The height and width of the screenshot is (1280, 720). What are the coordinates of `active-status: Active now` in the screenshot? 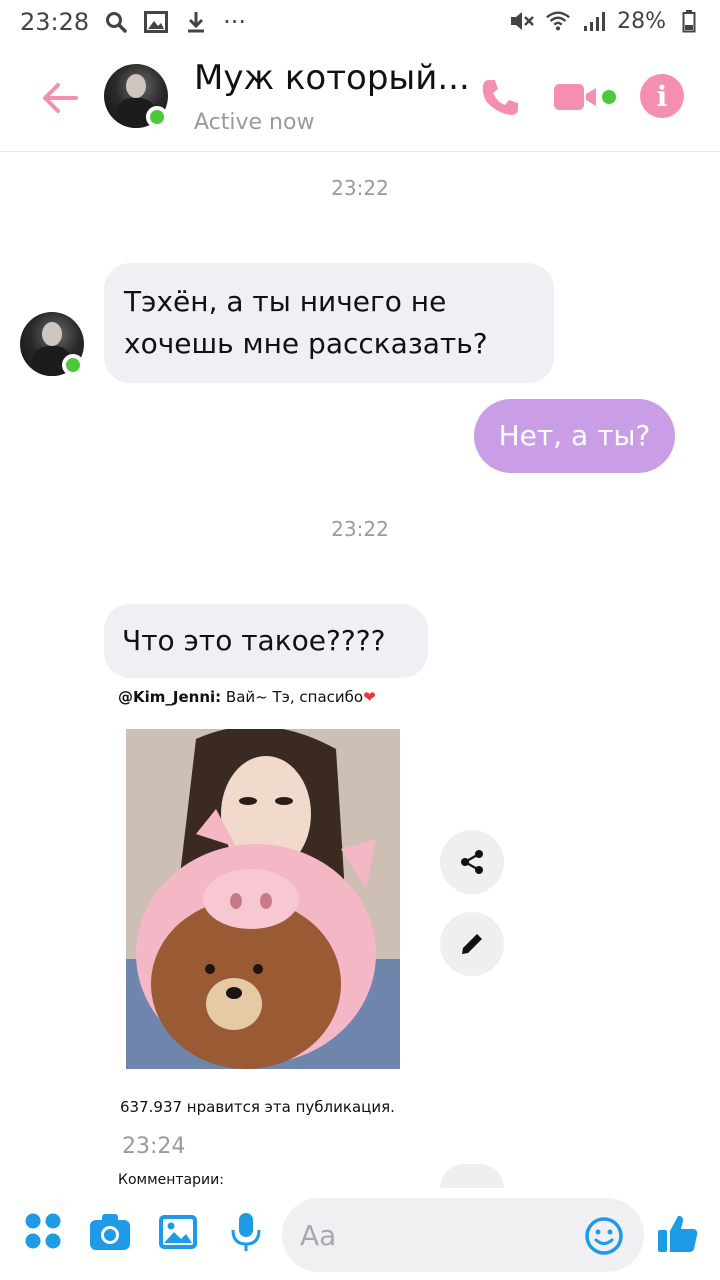 It's located at (254, 122).